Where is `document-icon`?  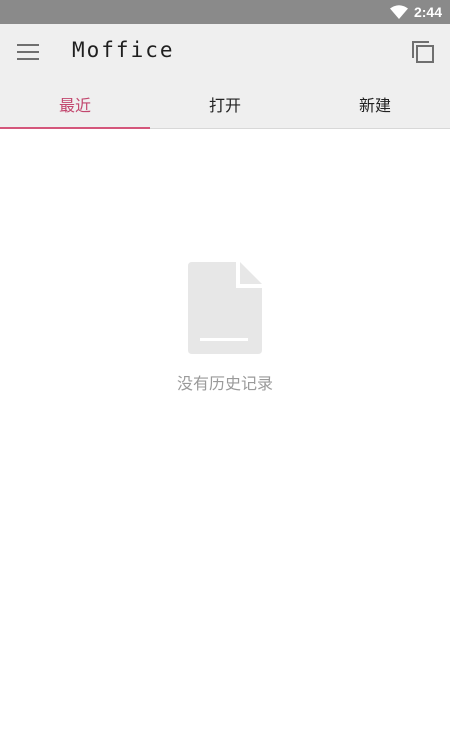 document-icon is located at coordinates (225, 308).